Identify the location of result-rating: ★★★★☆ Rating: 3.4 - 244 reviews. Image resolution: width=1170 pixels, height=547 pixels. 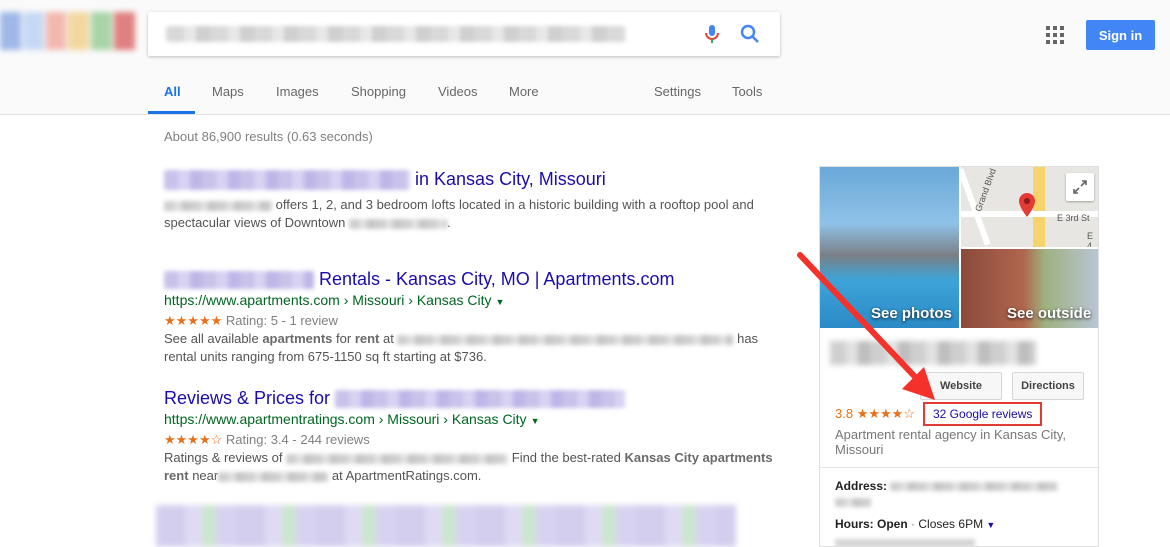
(474, 440).